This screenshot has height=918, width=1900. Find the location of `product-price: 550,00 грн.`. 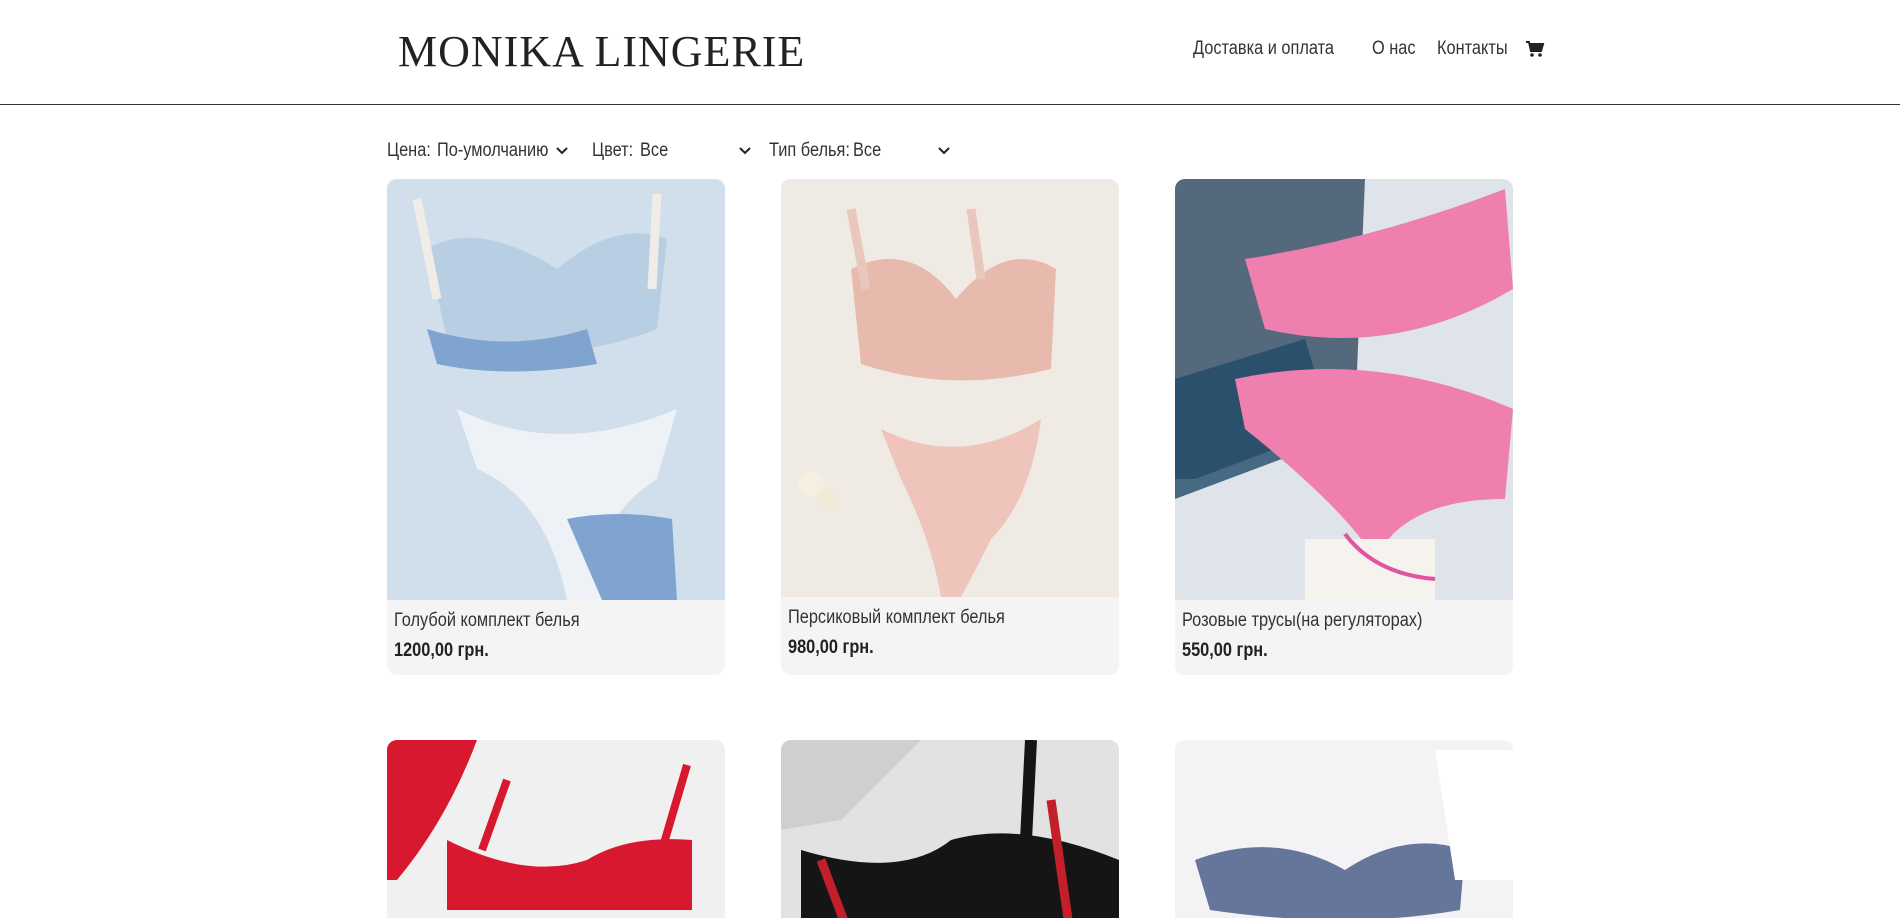

product-price: 550,00 грн. is located at coordinates (1225, 650).